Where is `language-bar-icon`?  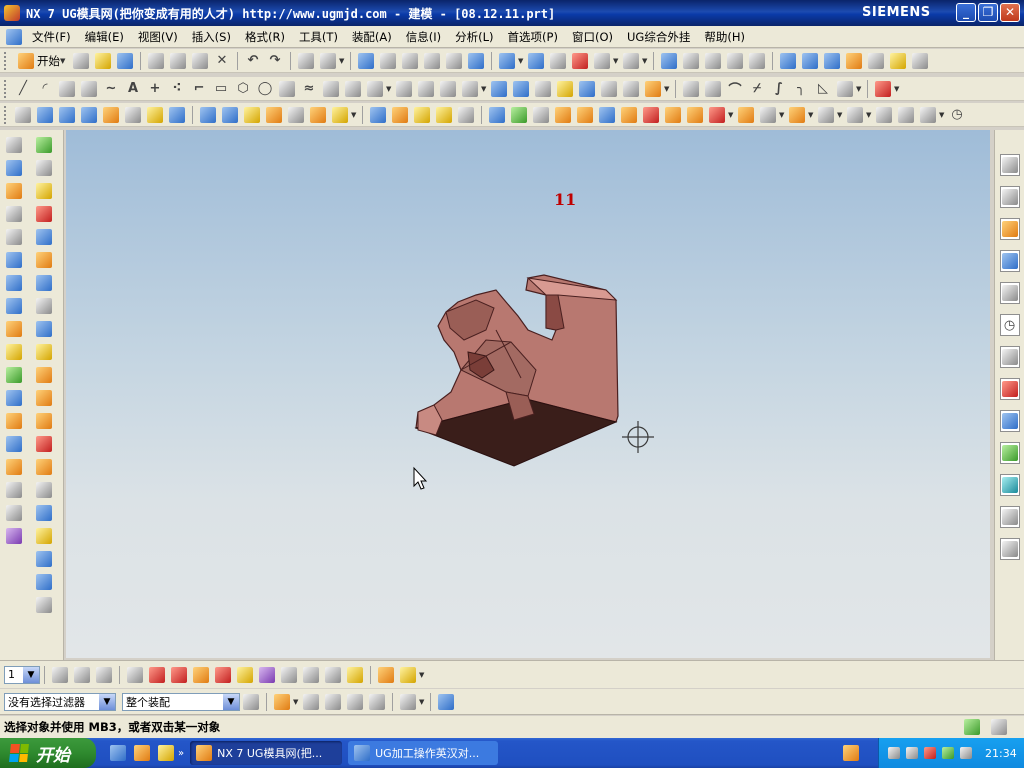
language-bar-icon is located at coordinates (851, 753).